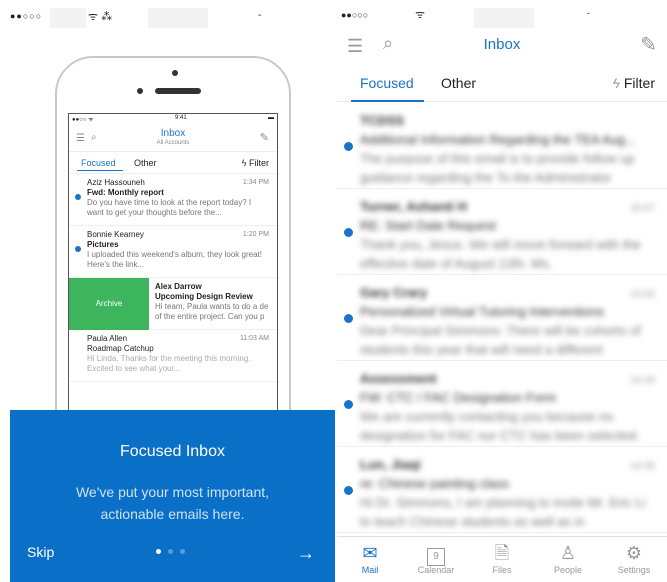 This screenshot has height=582, width=667. What do you see at coordinates (109, 304) in the screenshot?
I see `archive-action: Archive` at bounding box center [109, 304].